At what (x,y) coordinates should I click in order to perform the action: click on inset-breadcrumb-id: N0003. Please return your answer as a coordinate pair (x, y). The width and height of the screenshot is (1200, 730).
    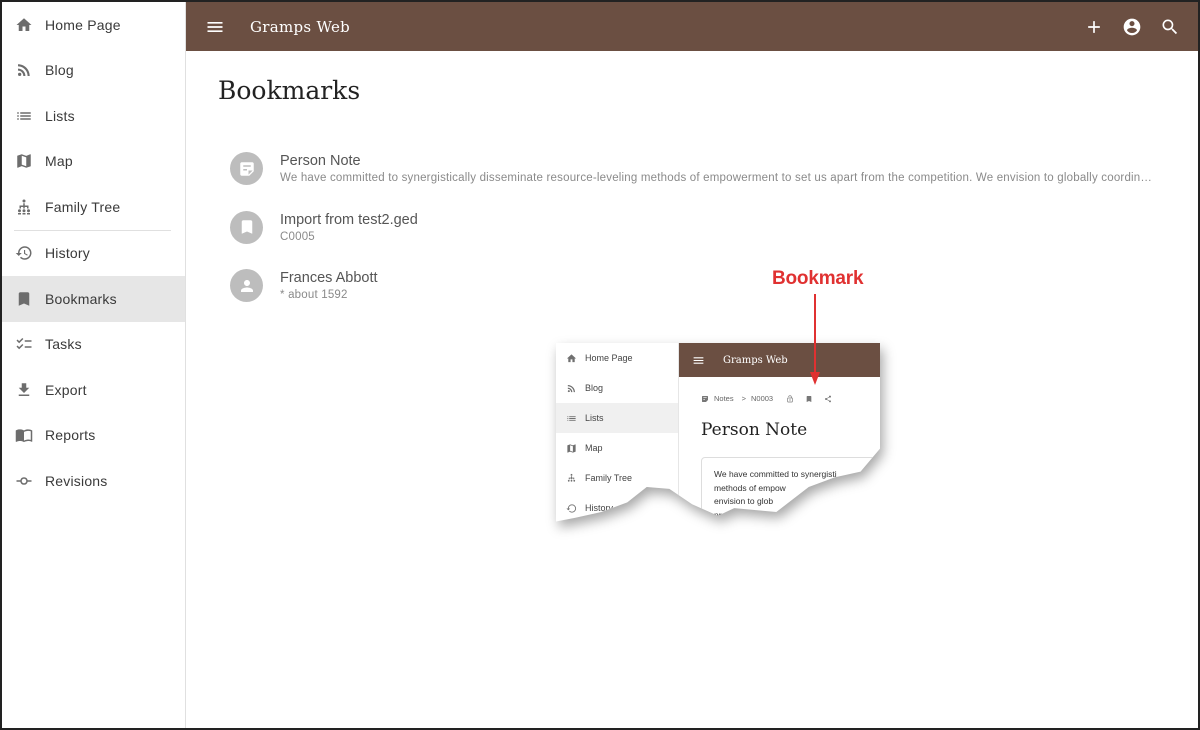
    Looking at the image, I should click on (762, 398).